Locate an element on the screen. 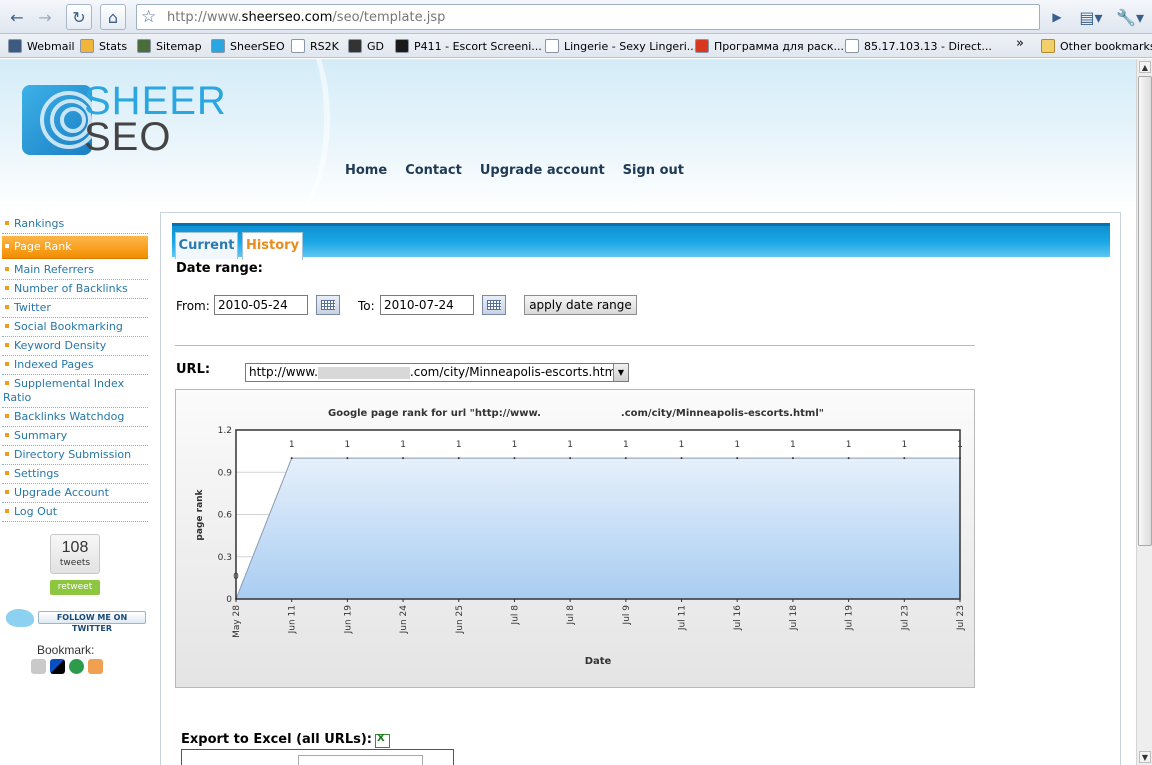 Image resolution: width=1152 pixels, height=765 pixels. site-logo: SHEER SEO is located at coordinates (155, 119).